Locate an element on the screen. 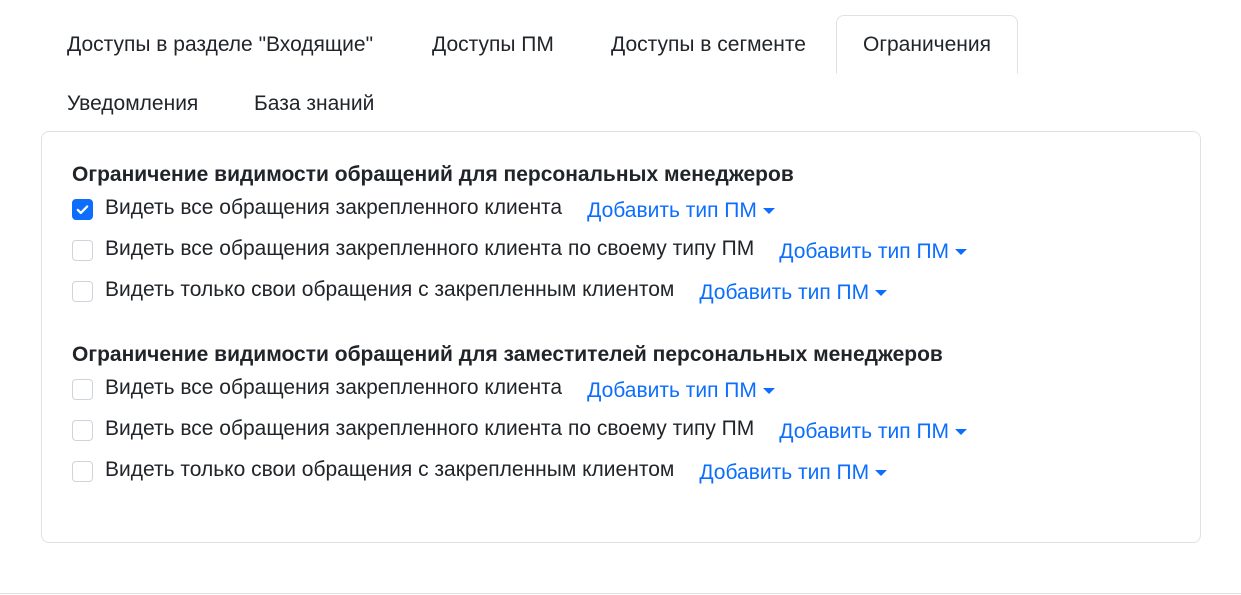 This screenshot has height=595, width=1241. tab-pm-access: Доступы ПМ is located at coordinates (493, 44).